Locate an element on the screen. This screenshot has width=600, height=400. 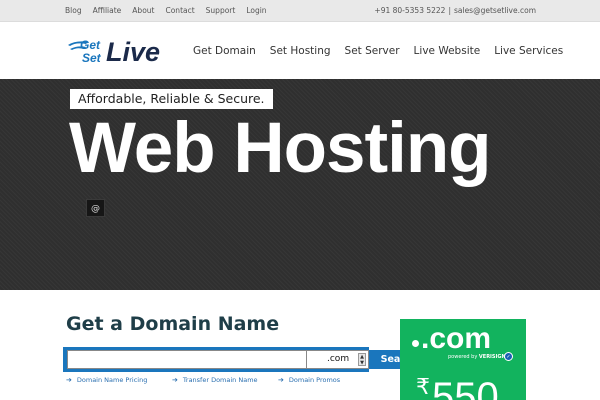
tld-selected-value: .com is located at coordinates (338, 359).